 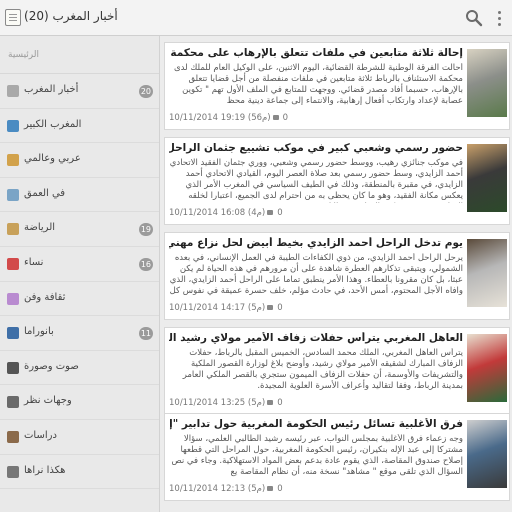 What do you see at coordinates (51, 89) in the screenshot?
I see `sidebar-item-label: أخبار المغرب` at bounding box center [51, 89].